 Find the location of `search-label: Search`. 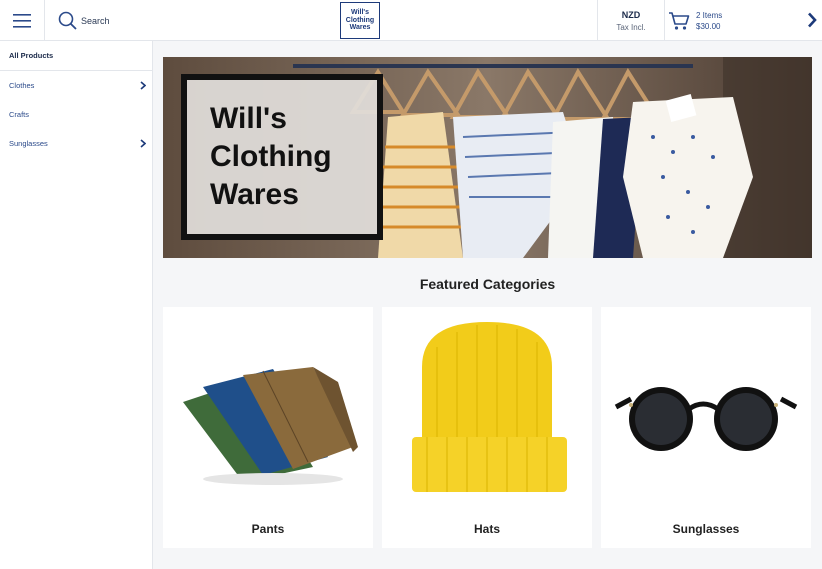

search-label: Search is located at coordinates (95, 20).